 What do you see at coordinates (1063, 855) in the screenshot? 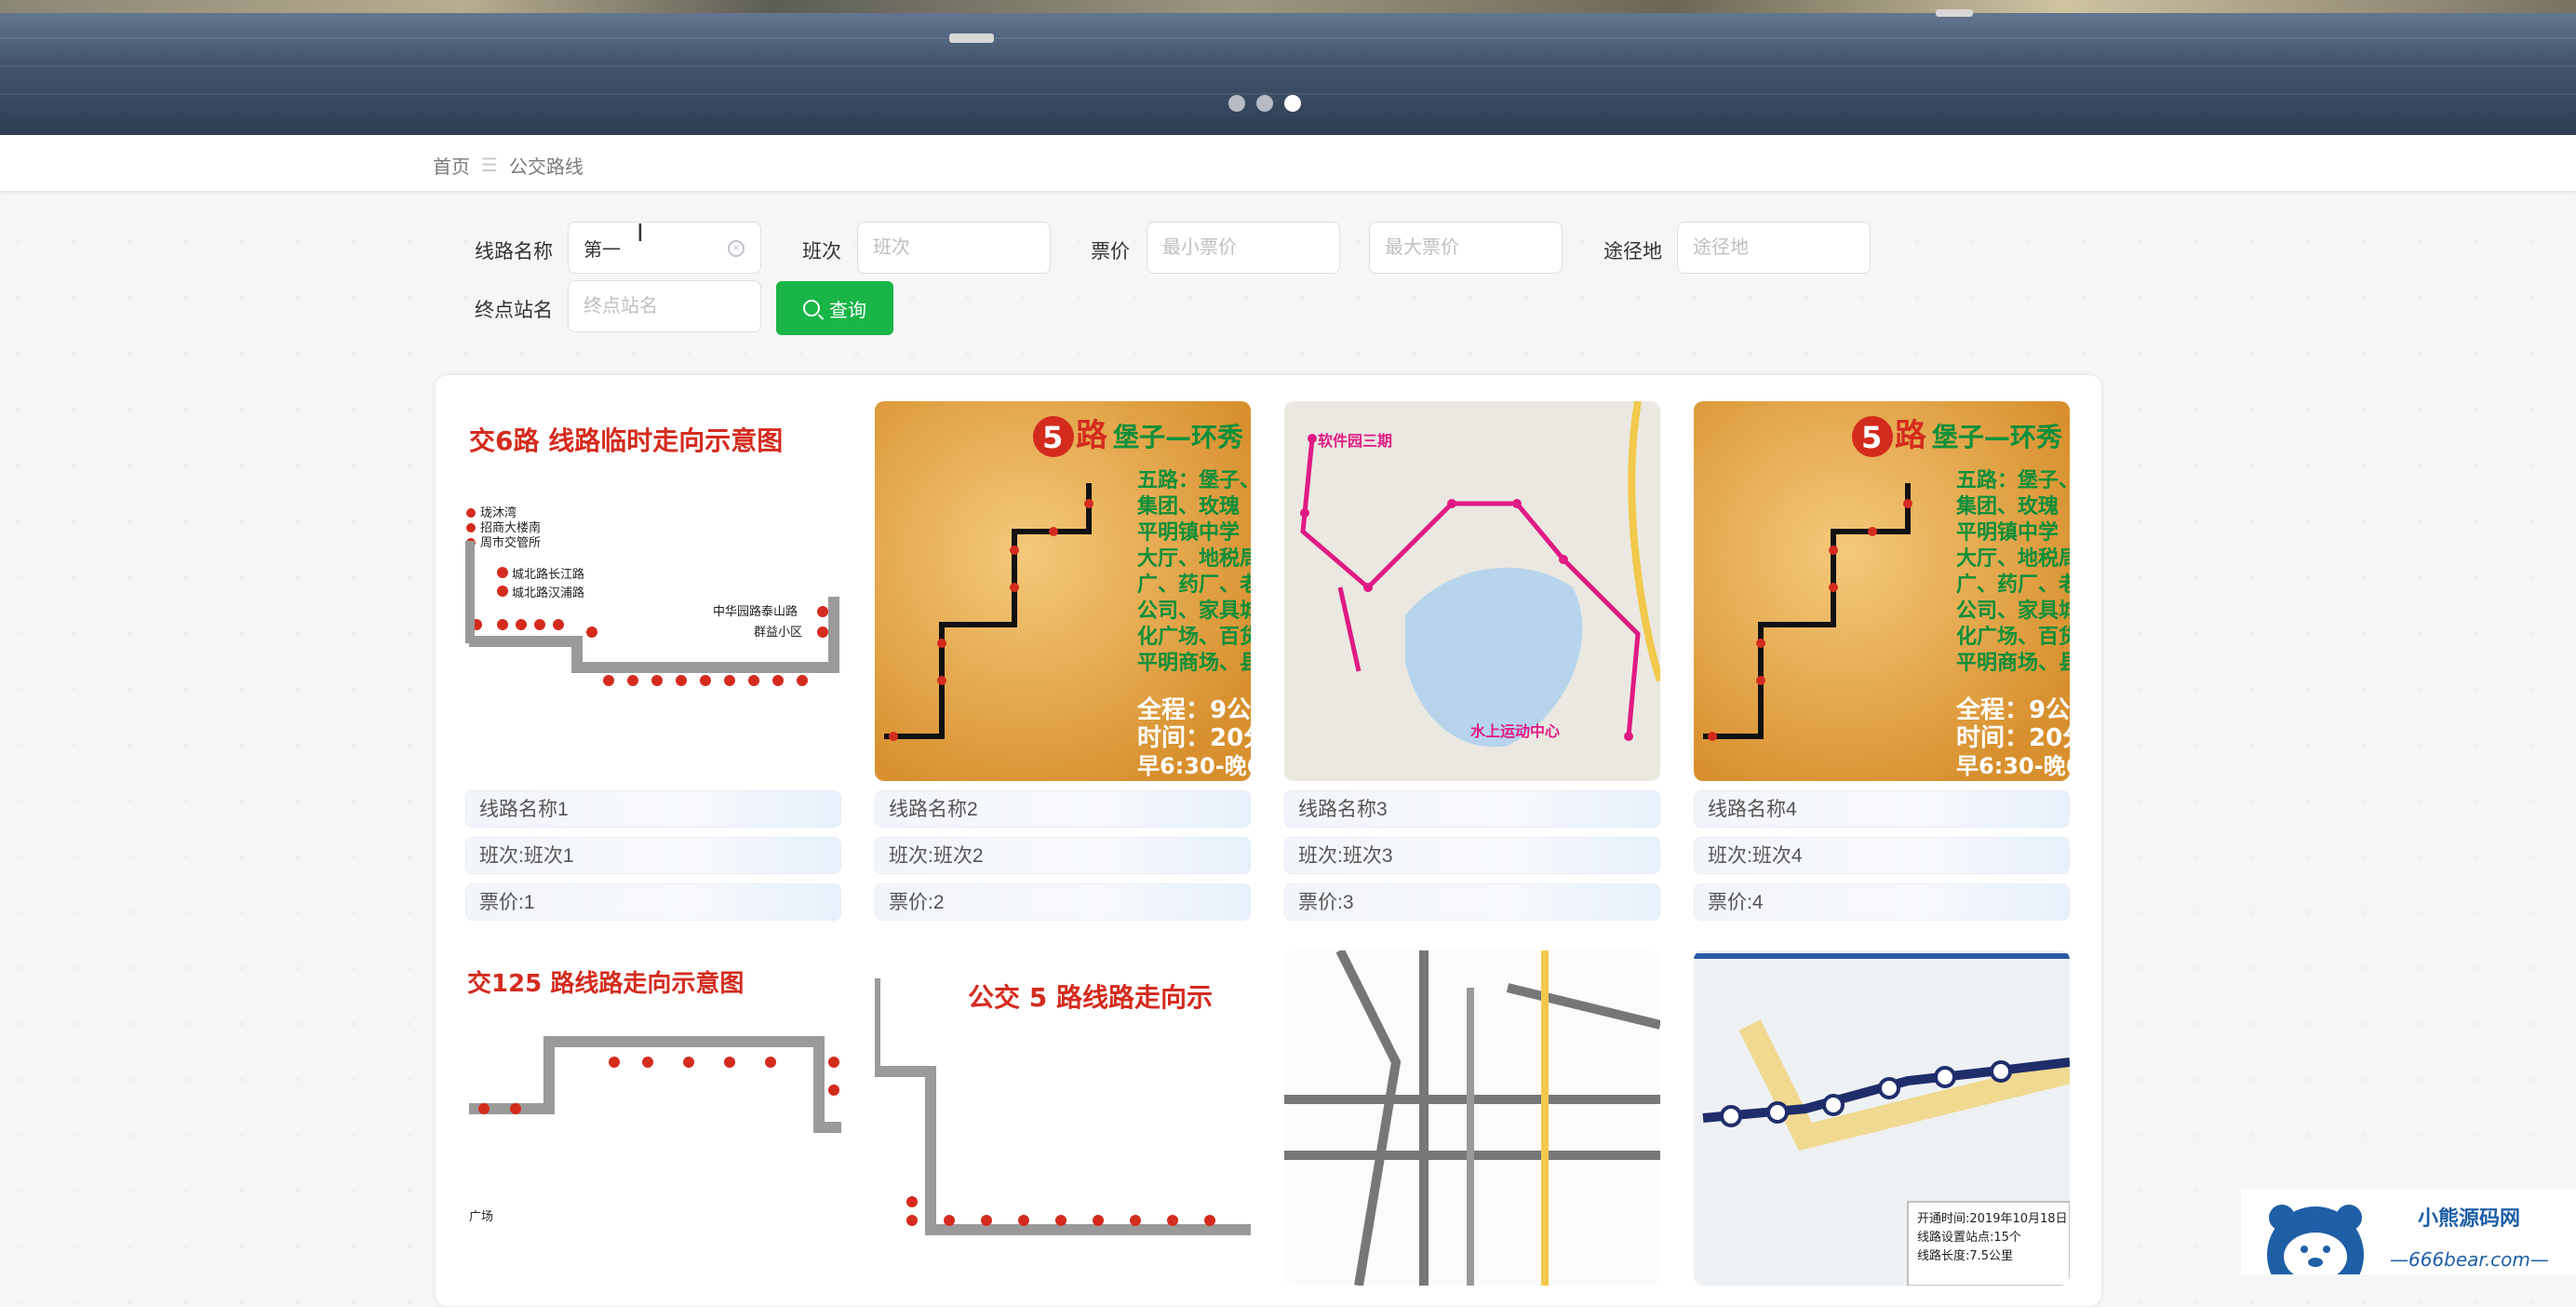
I see `route-shift: 班次:班次2` at bounding box center [1063, 855].